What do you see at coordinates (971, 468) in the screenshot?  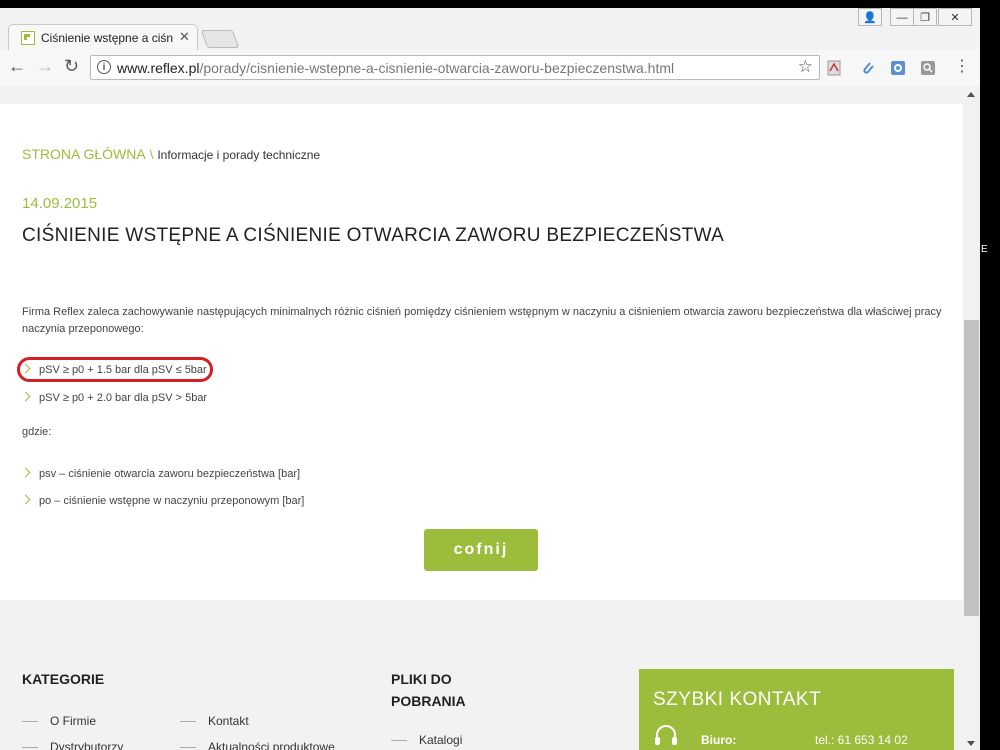 I see `scrollbar-thumb` at bounding box center [971, 468].